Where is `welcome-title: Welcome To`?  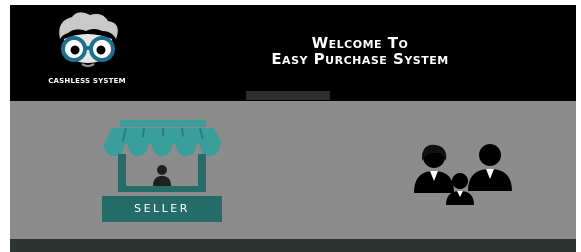
welcome-title: Welcome To is located at coordinates (360, 43).